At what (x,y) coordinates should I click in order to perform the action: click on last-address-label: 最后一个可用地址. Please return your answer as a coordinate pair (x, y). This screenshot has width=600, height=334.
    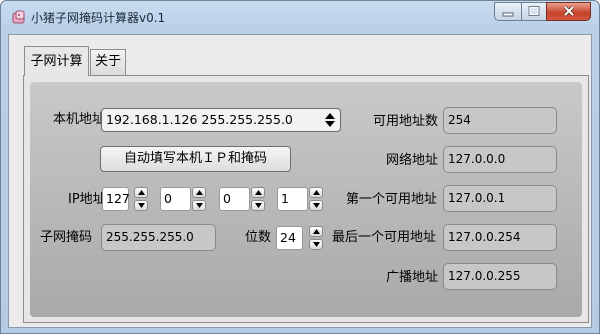
    Looking at the image, I should click on (384, 237).